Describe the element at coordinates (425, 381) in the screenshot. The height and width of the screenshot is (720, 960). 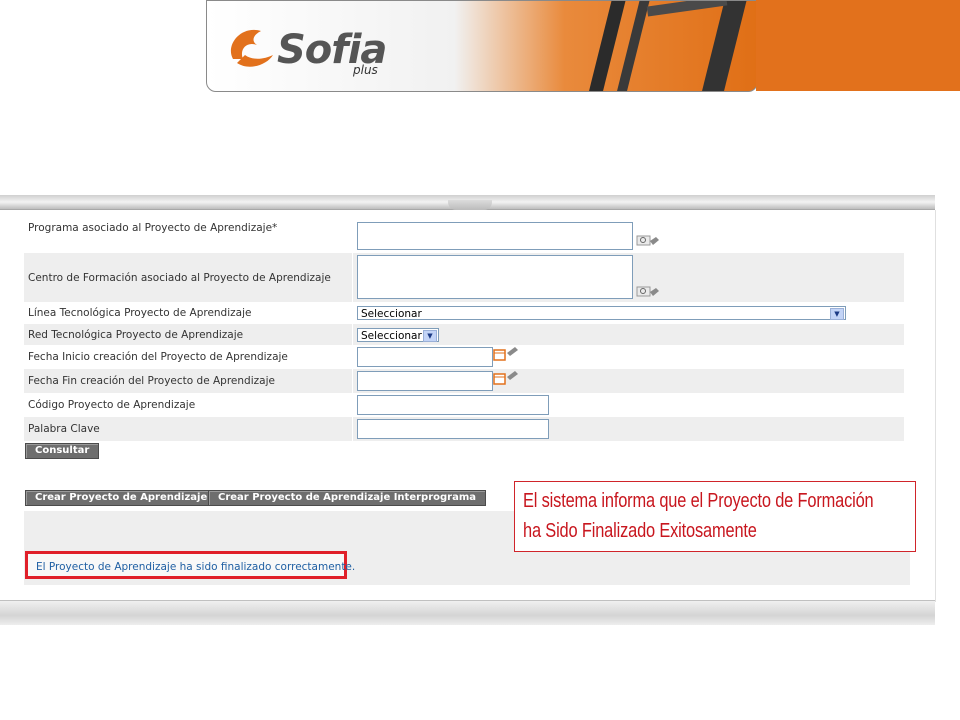
I see `fecha-fin-input` at that location.